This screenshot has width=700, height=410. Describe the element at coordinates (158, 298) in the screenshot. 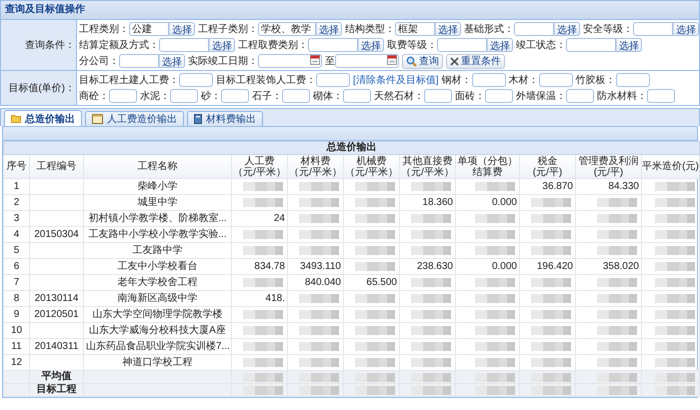

I see `table-cell: 南海新区高级中学` at that location.